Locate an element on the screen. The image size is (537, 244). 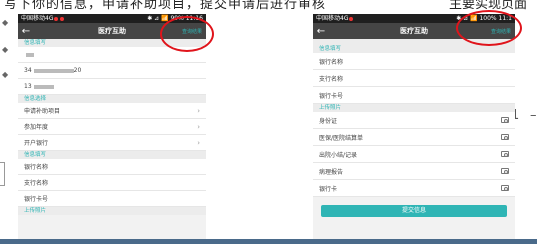
row-label: 银行卡 is located at coordinates (328, 189).